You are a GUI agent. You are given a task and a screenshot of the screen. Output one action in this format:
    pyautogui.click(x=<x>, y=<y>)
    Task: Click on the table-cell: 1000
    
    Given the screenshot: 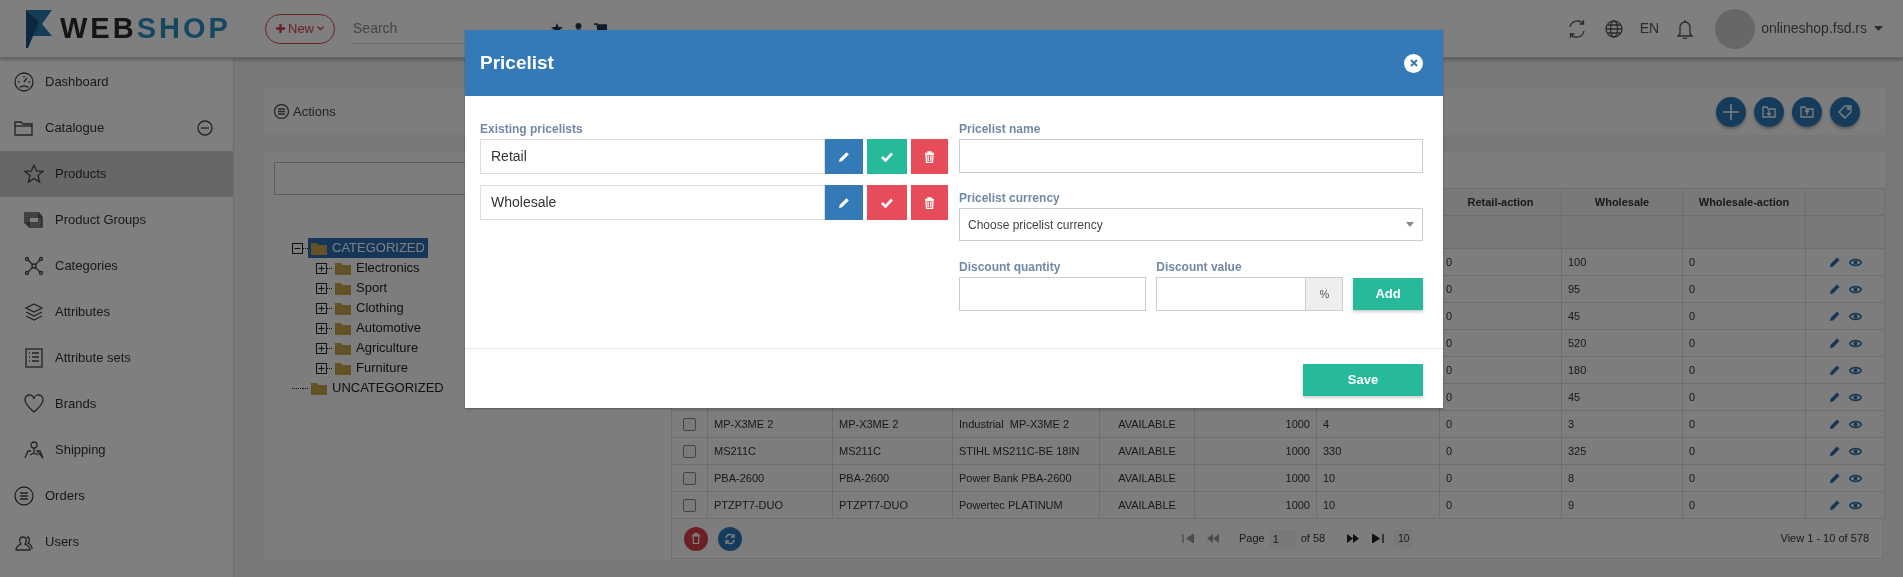 What is the action you would take?
    pyautogui.click(x=1297, y=450)
    